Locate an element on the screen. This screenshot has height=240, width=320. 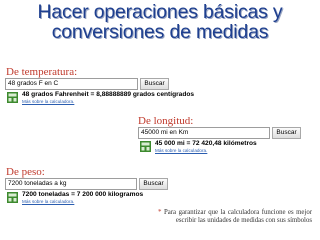
weight-query-input: 7200 toneladas a kg is located at coordinates (71, 184).